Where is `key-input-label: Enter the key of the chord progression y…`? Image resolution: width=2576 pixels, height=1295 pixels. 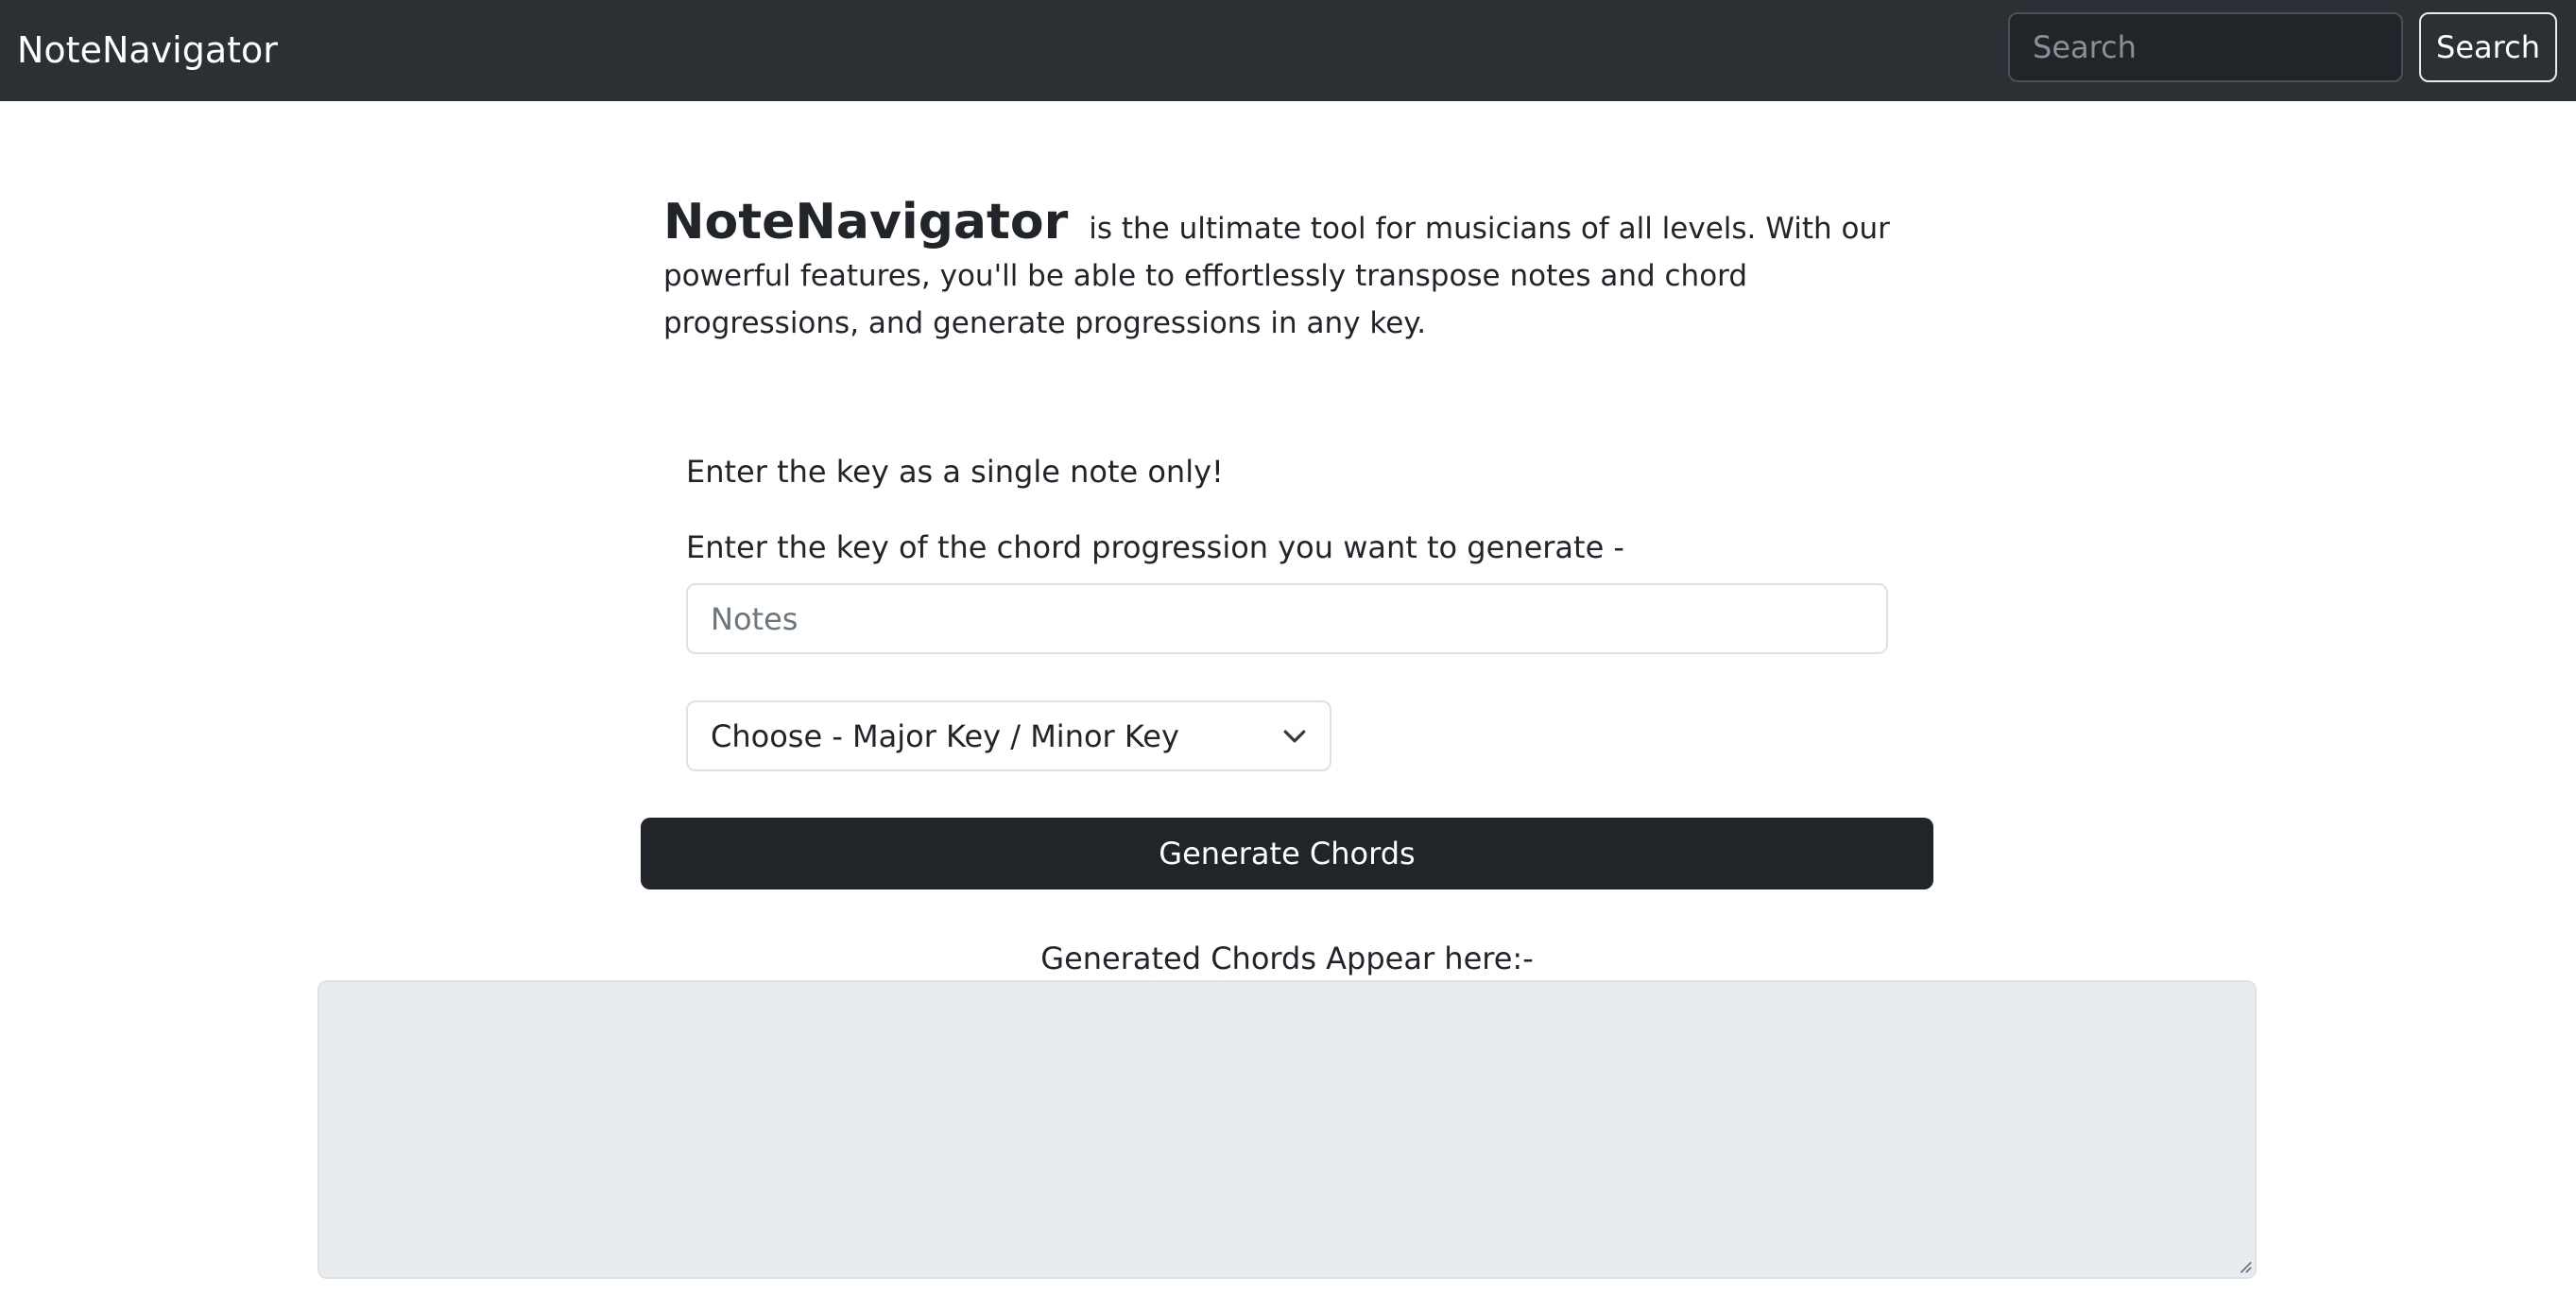 key-input-label: Enter the key of the chord progression y… is located at coordinates (1155, 547).